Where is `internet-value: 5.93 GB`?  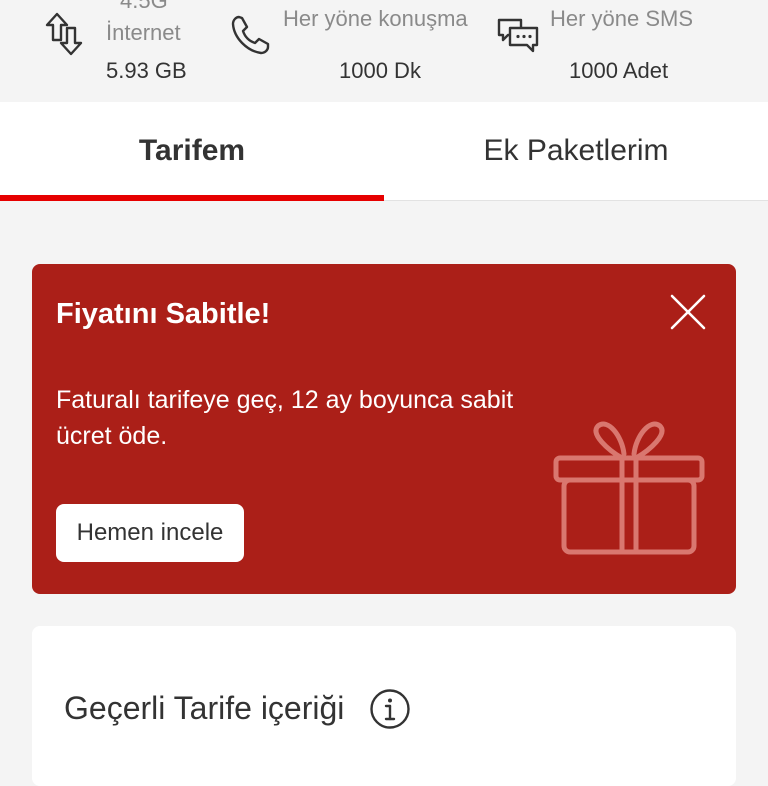 internet-value: 5.93 GB is located at coordinates (146, 70).